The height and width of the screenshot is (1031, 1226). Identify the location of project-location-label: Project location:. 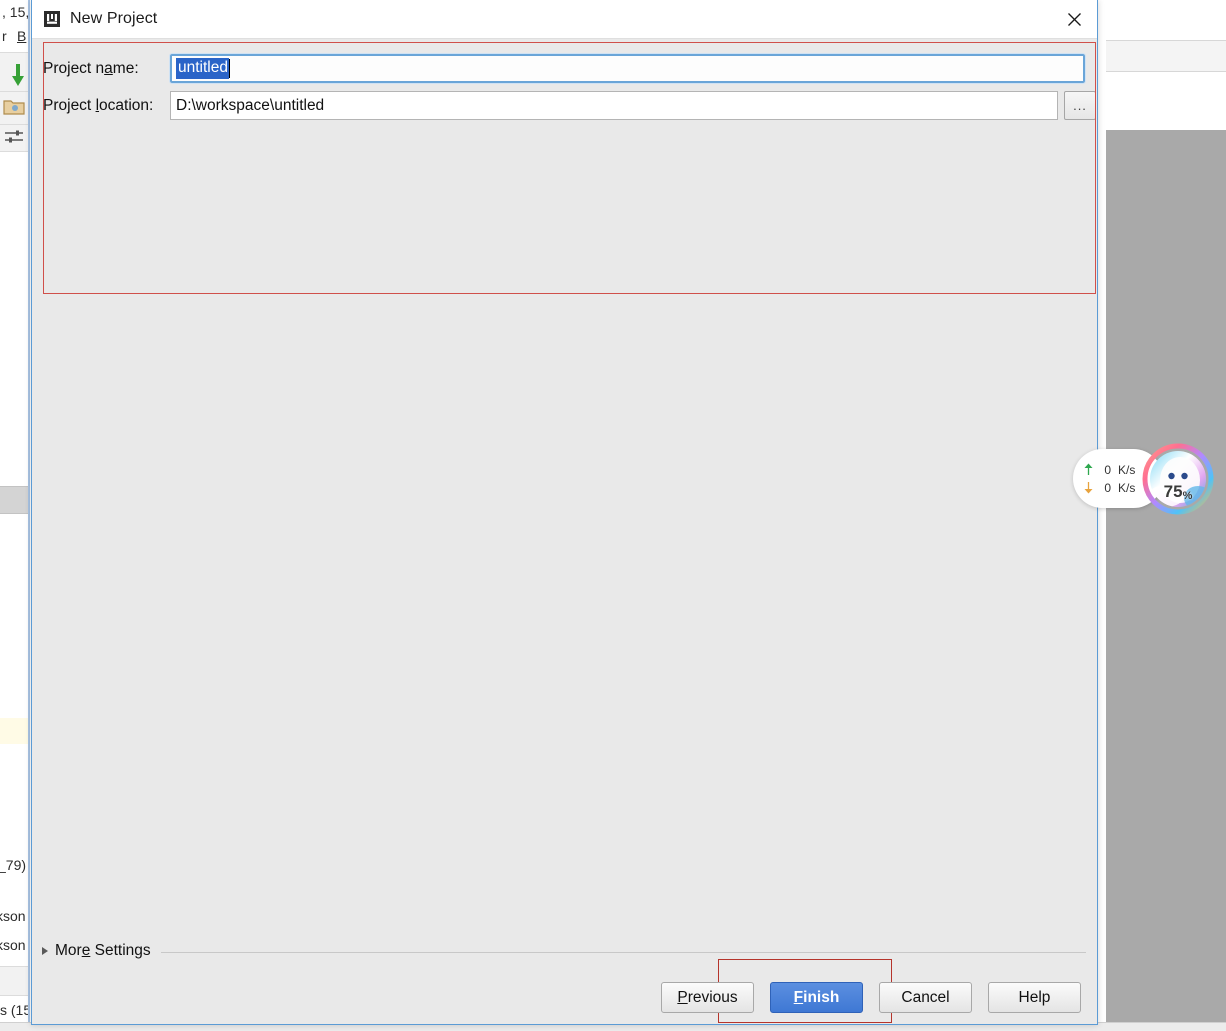
(98, 105).